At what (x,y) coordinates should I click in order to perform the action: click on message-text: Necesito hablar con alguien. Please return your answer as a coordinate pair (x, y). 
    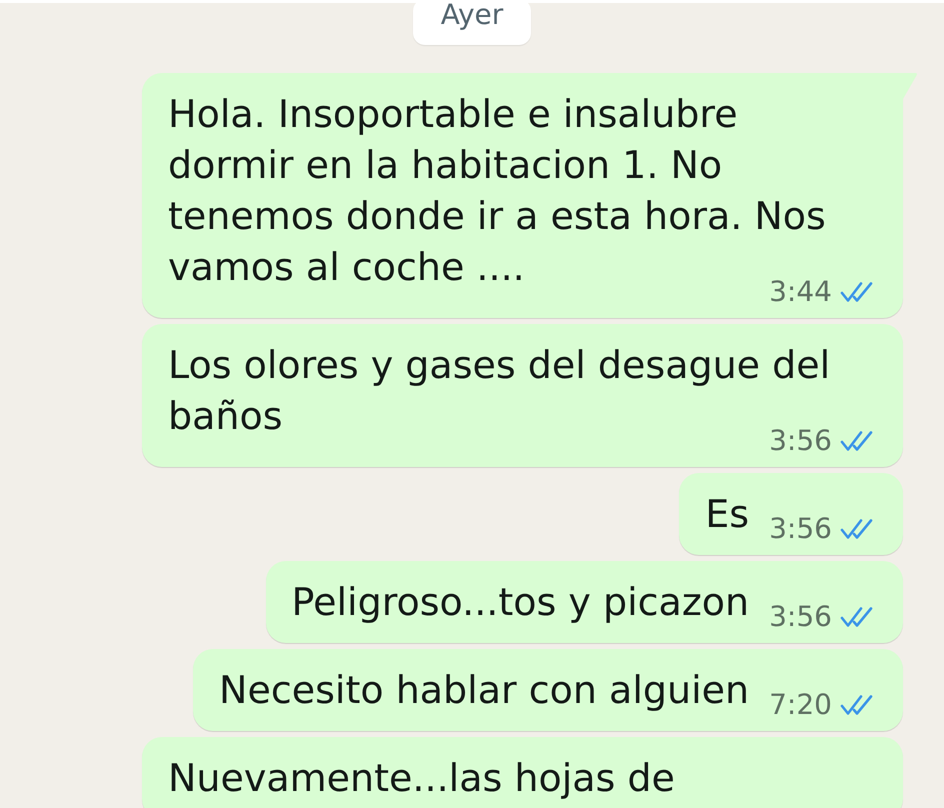
    Looking at the image, I should click on (484, 690).